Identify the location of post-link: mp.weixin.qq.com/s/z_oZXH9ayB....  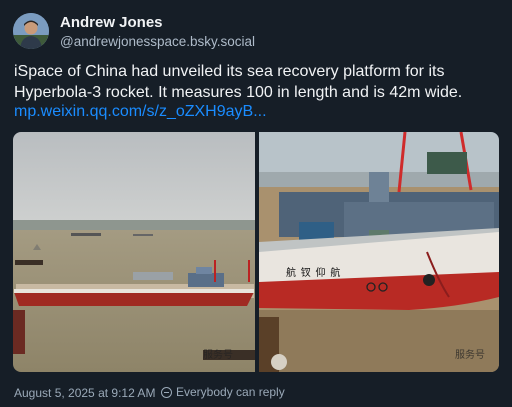
(140, 112).